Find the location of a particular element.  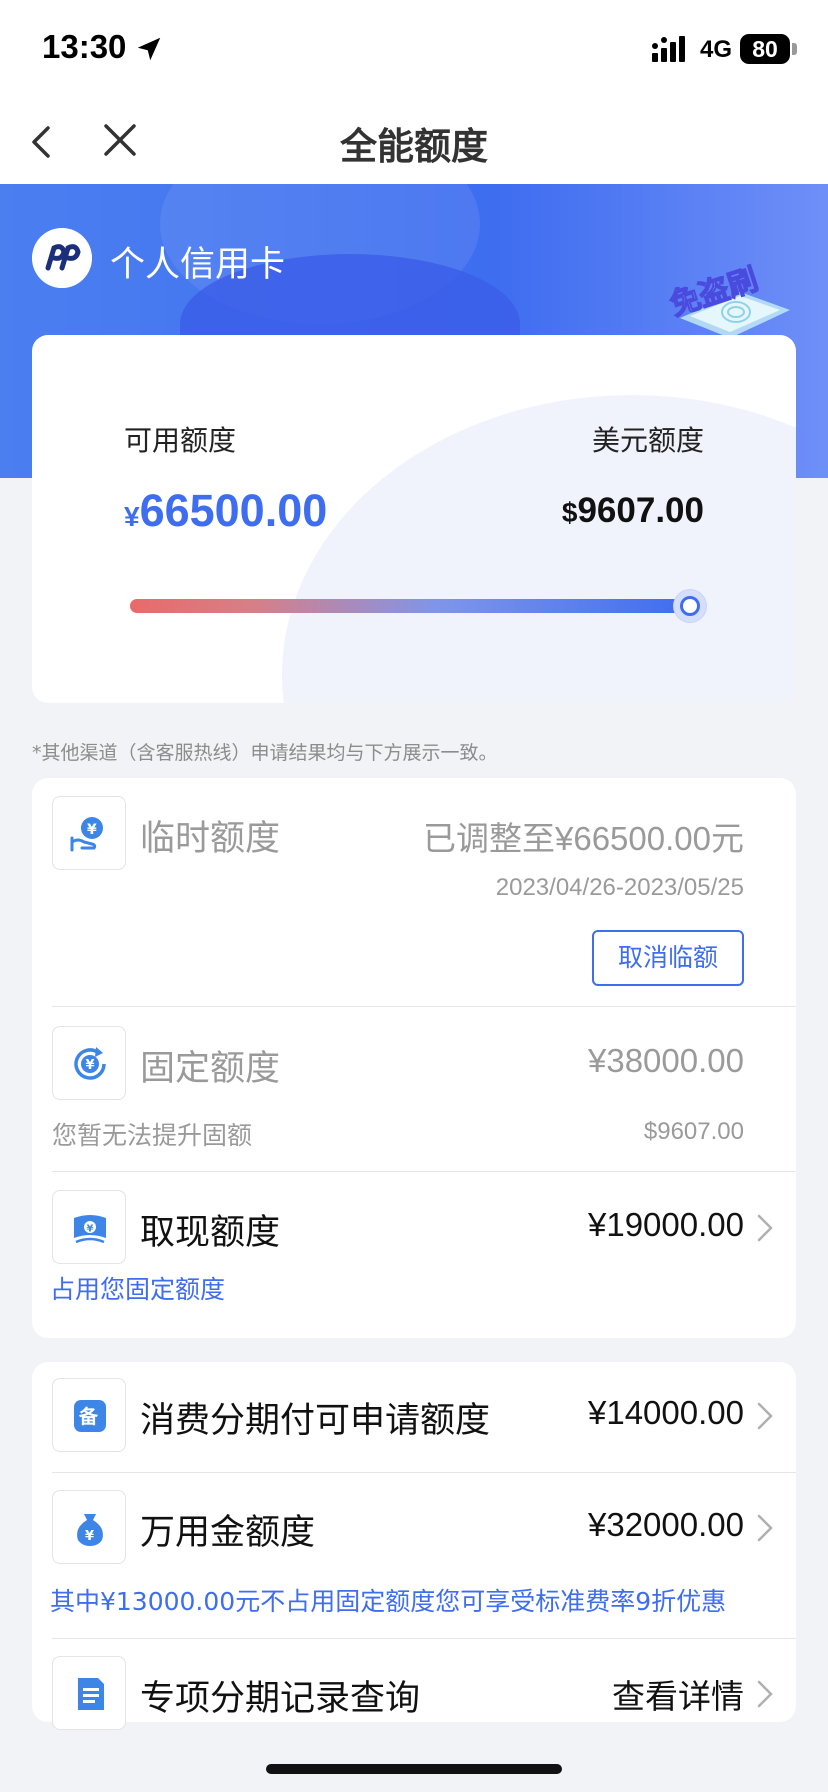

status-bar: 13:30 4G 80 is located at coordinates (414, 50).